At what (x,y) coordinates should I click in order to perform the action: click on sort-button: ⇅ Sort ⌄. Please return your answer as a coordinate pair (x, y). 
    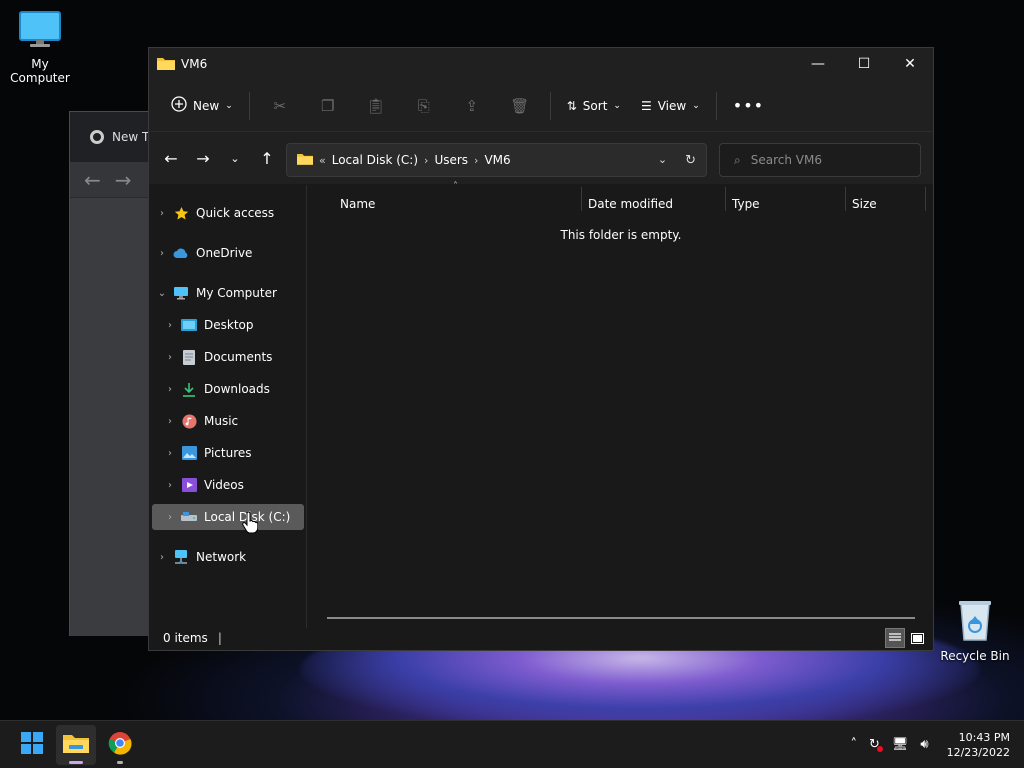
    Looking at the image, I should click on (594, 106).